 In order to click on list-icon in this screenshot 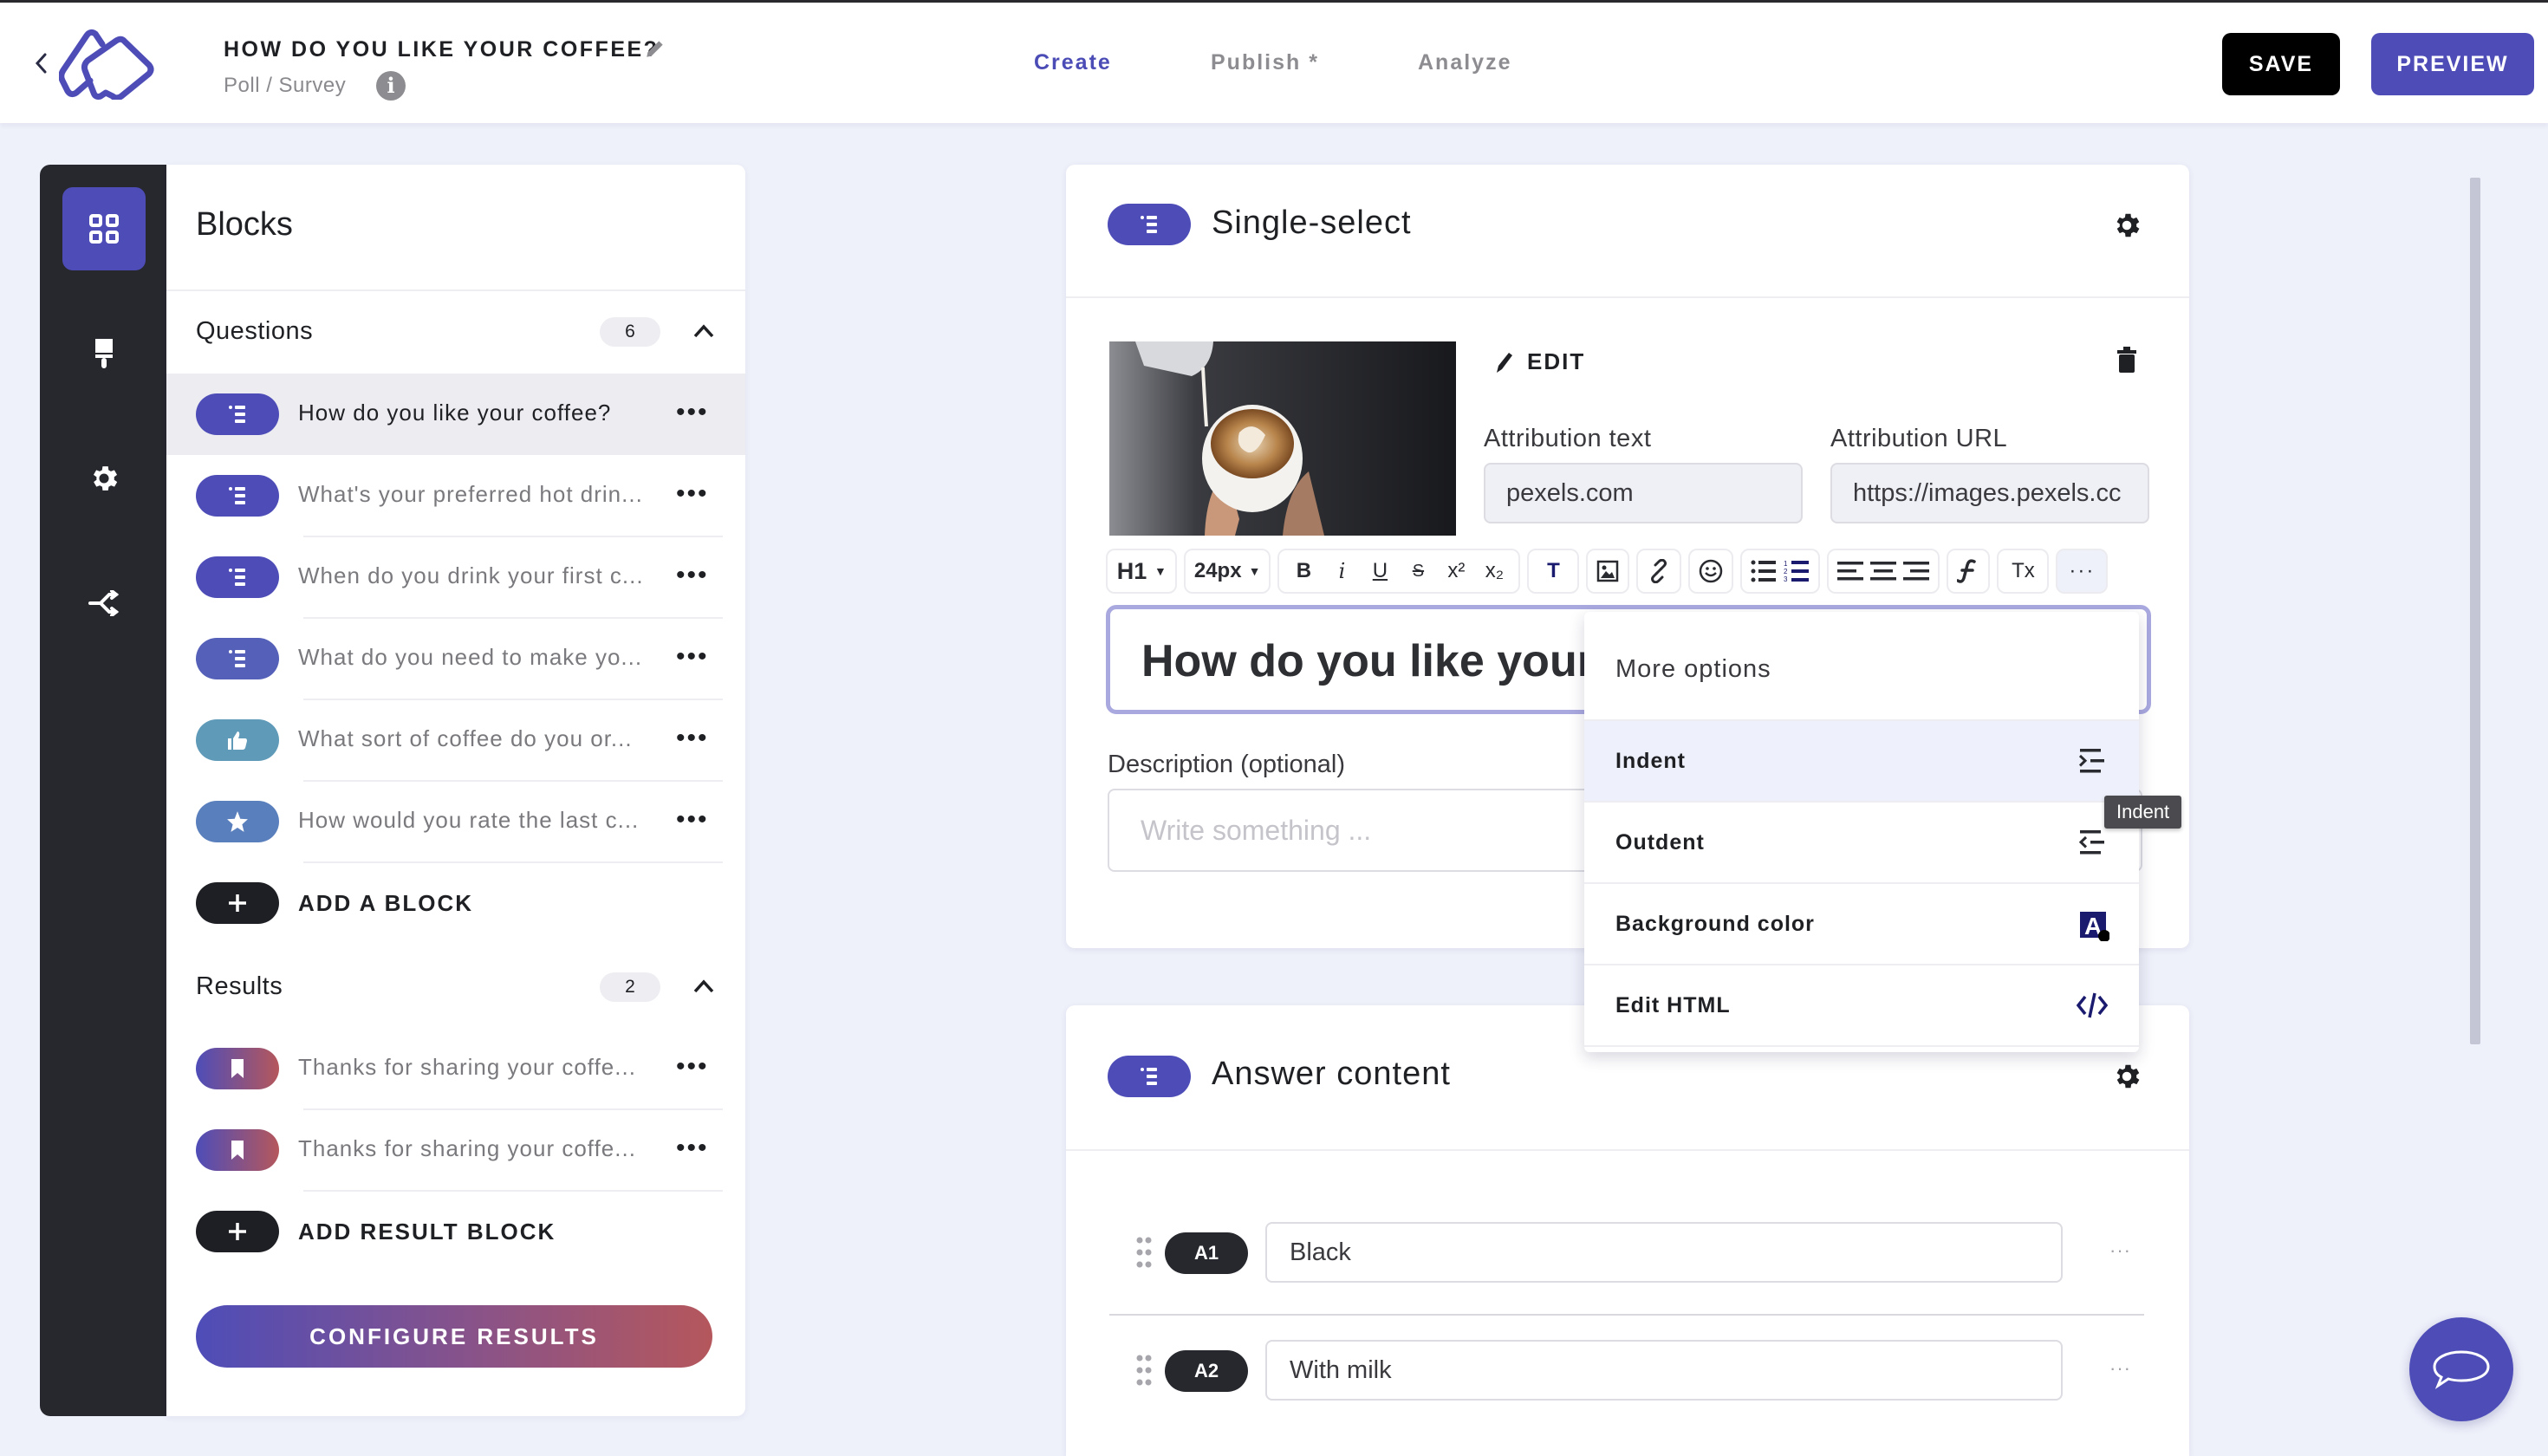, I will do `click(237, 414)`.